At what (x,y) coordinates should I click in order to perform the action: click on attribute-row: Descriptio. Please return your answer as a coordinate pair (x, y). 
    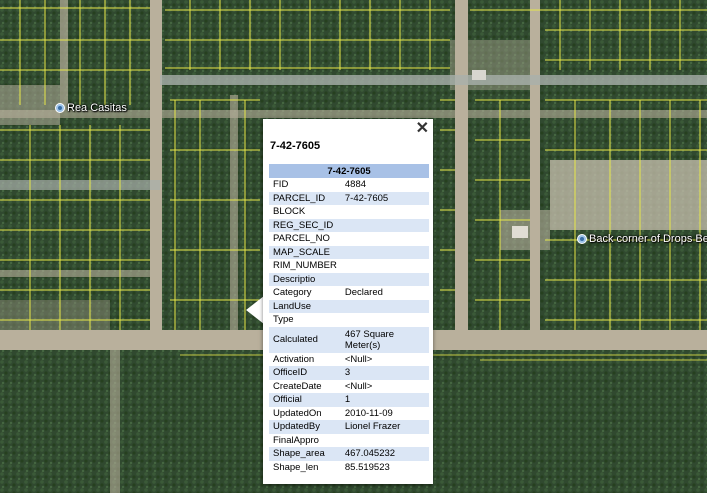
    Looking at the image, I should click on (349, 279).